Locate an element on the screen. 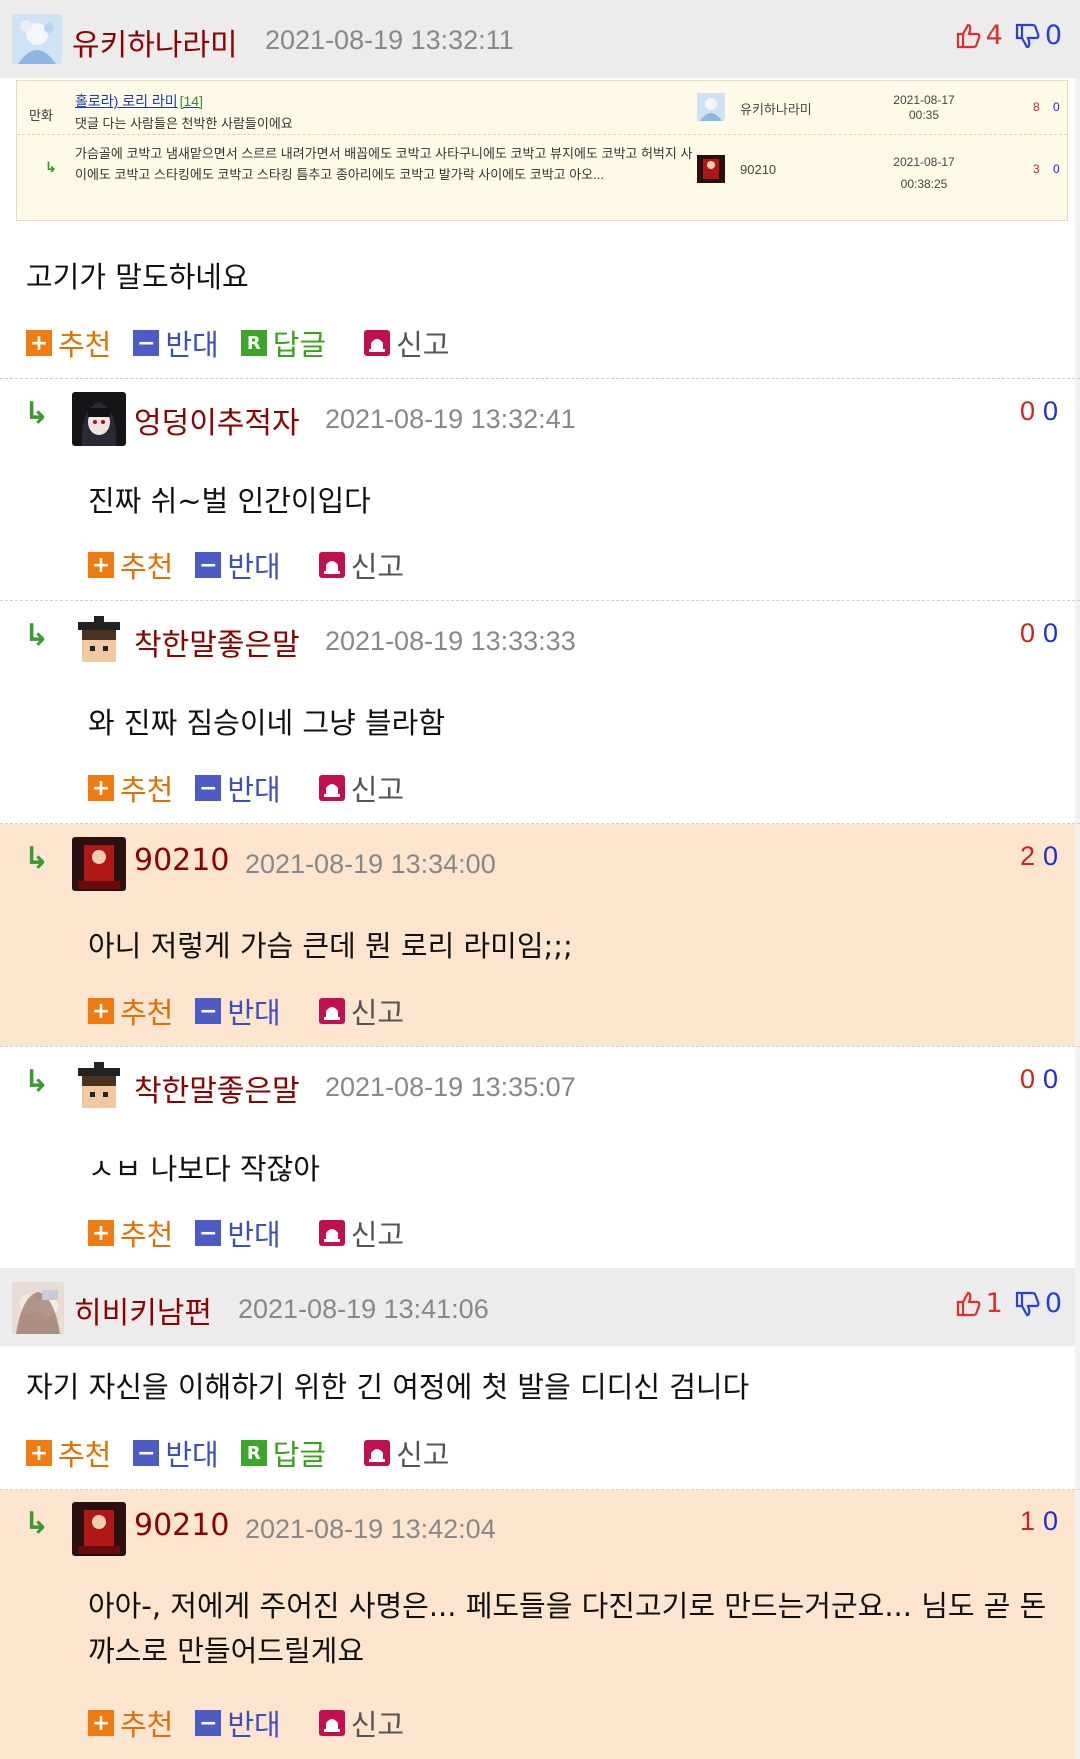 This screenshot has height=1759, width=1080. scrollbar-track is located at coordinates (1077, 879).